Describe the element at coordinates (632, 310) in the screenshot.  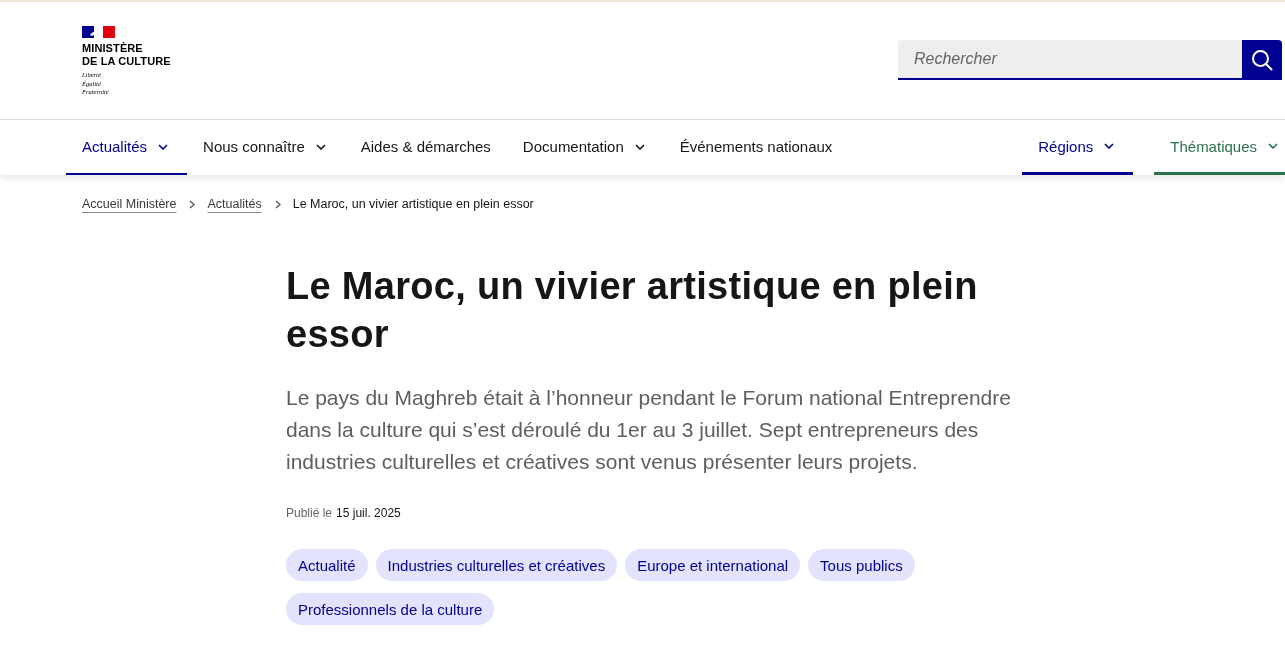
I see `article-title: Le Maroc, un vivier artistique en plein essor` at that location.